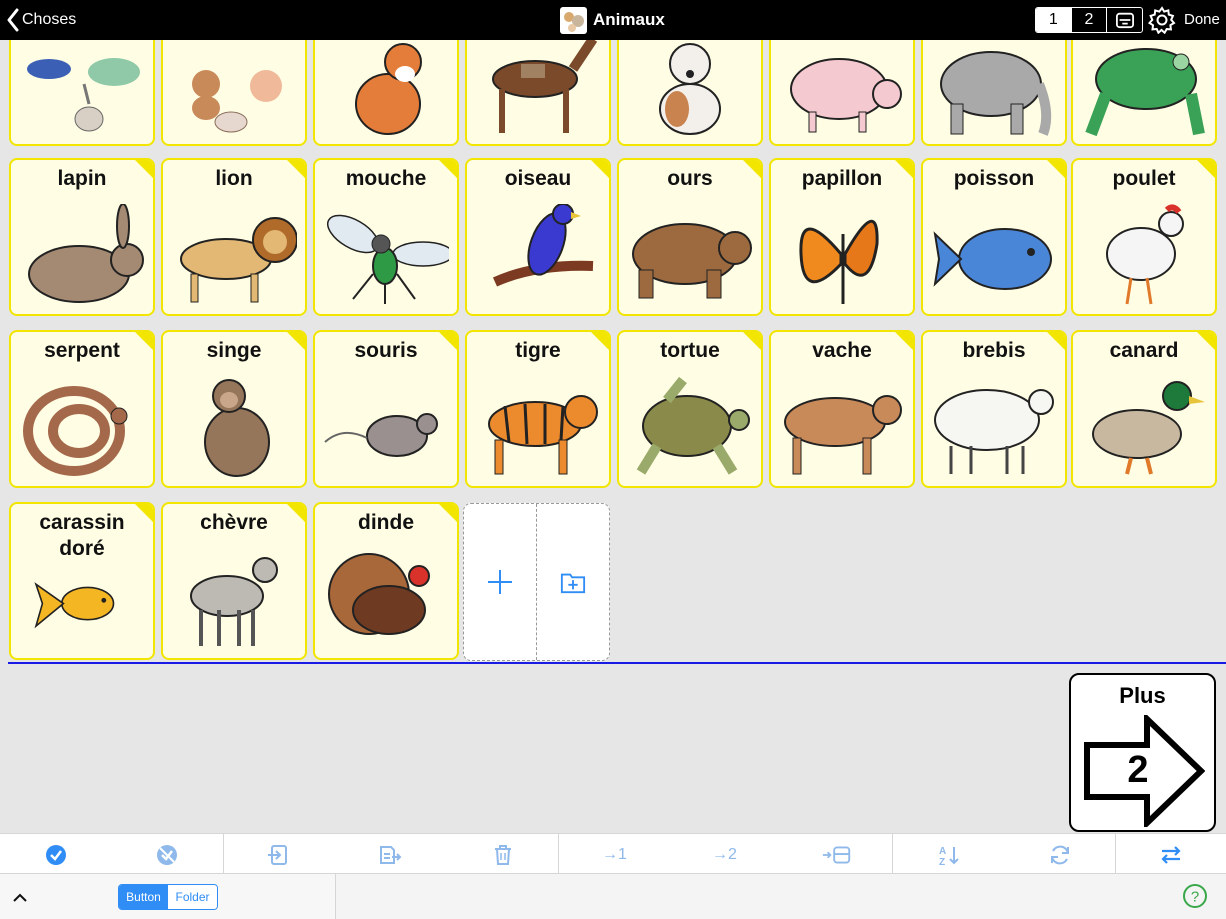 Image resolution: width=1226 pixels, height=919 pixels. What do you see at coordinates (192, 897) in the screenshot?
I see `segment-folder: Folder` at bounding box center [192, 897].